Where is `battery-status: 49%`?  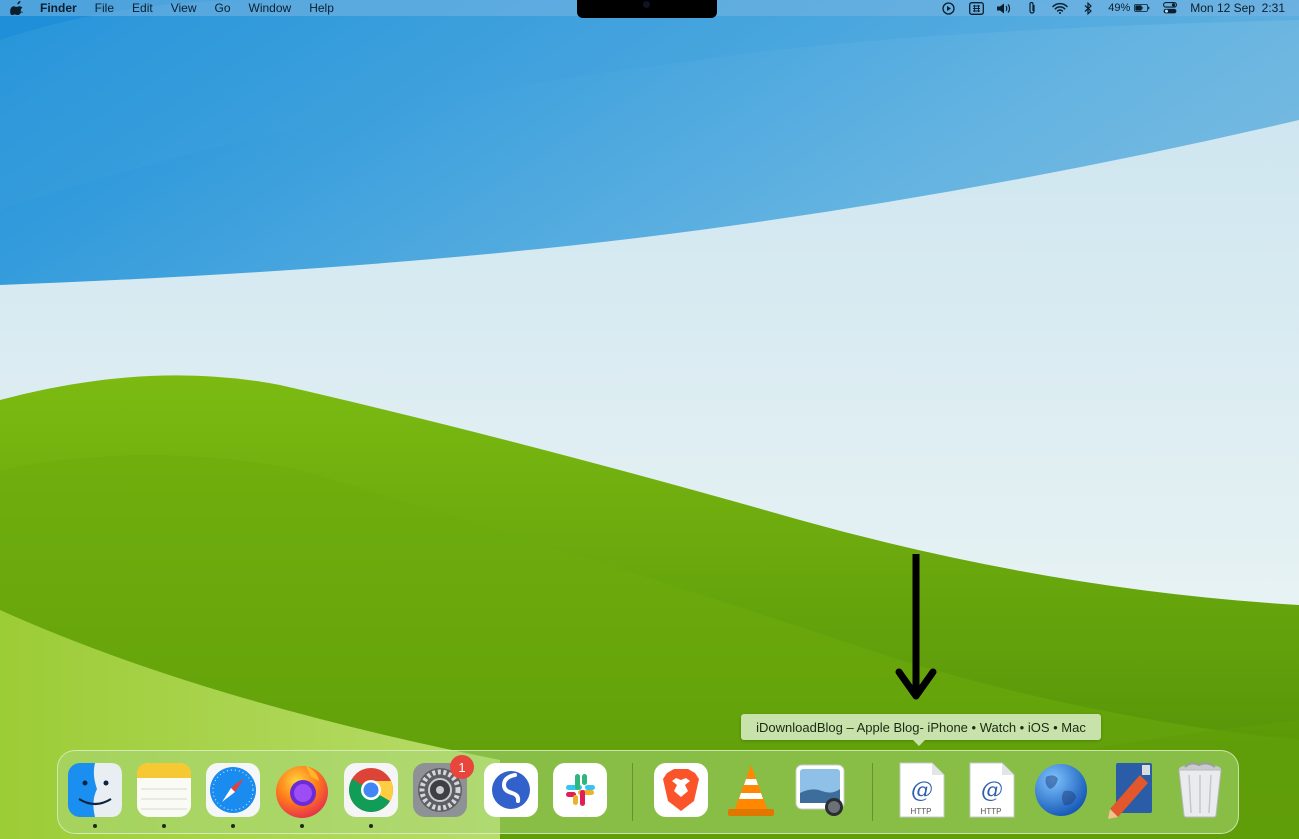 battery-status: 49% is located at coordinates (1129, 8).